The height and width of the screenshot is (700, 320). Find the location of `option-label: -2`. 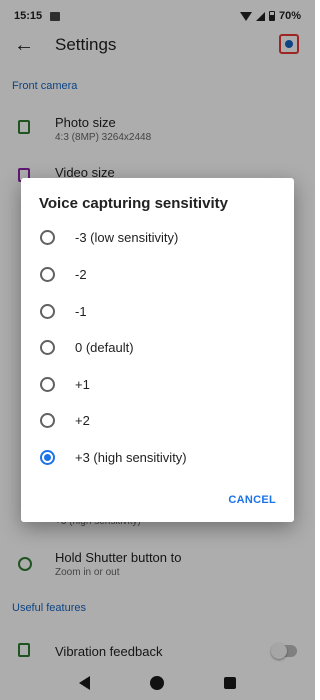

option-label: -2 is located at coordinates (81, 274).